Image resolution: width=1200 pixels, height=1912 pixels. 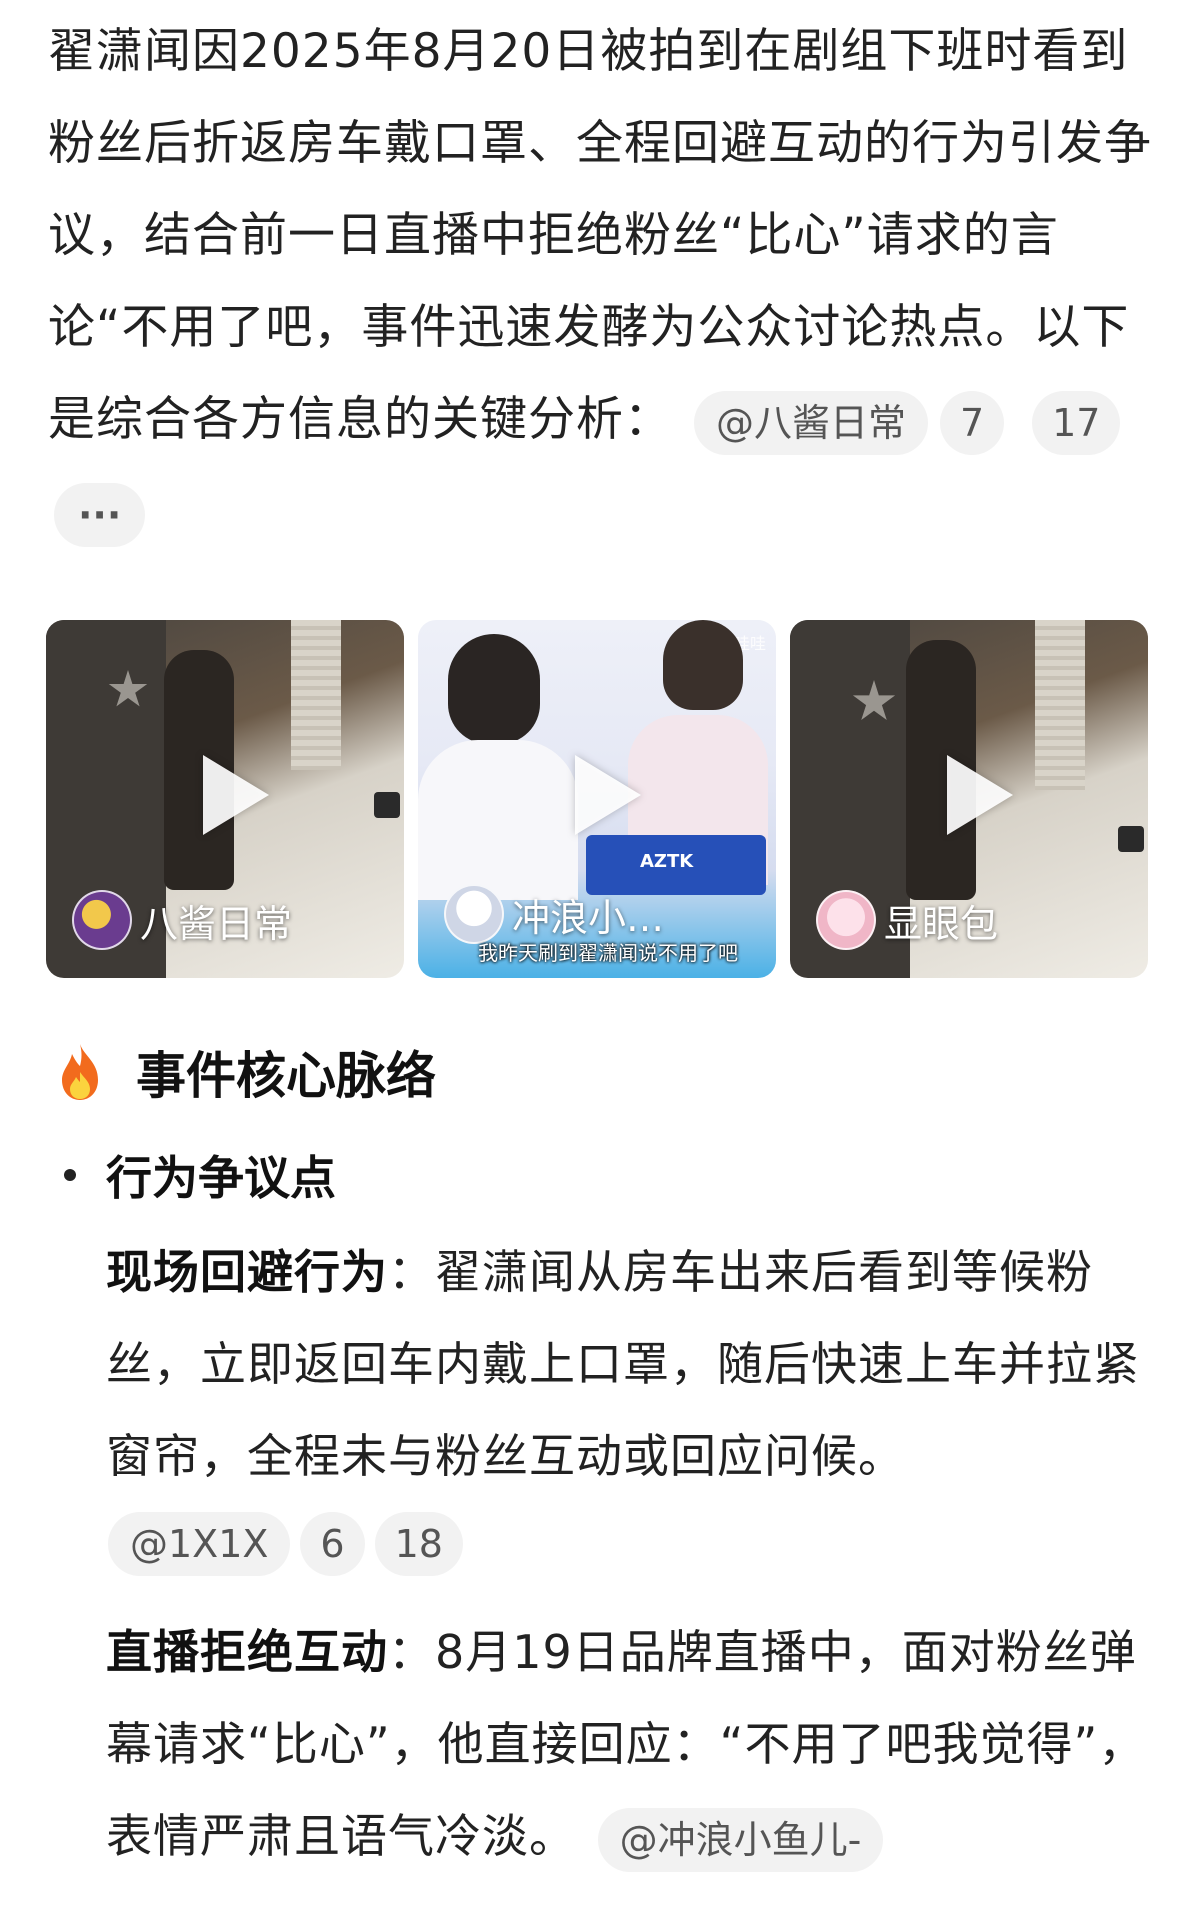 I want to click on source-chip: @1X1X, so click(x=199, y=1544).